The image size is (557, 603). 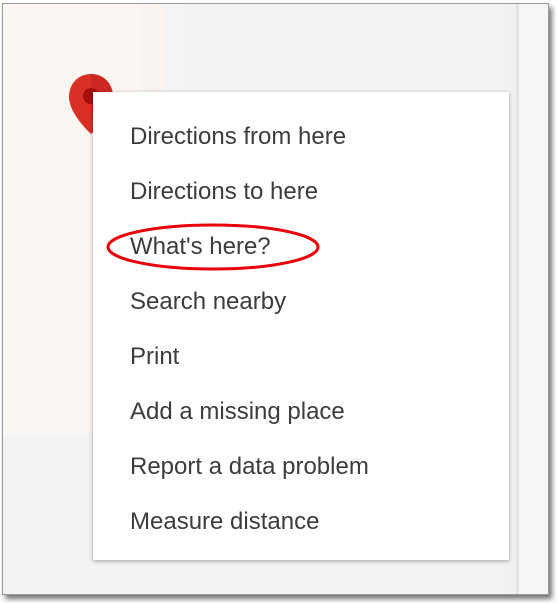 What do you see at coordinates (237, 412) in the screenshot?
I see `menu-item-add-missing-place: Add a missing place` at bounding box center [237, 412].